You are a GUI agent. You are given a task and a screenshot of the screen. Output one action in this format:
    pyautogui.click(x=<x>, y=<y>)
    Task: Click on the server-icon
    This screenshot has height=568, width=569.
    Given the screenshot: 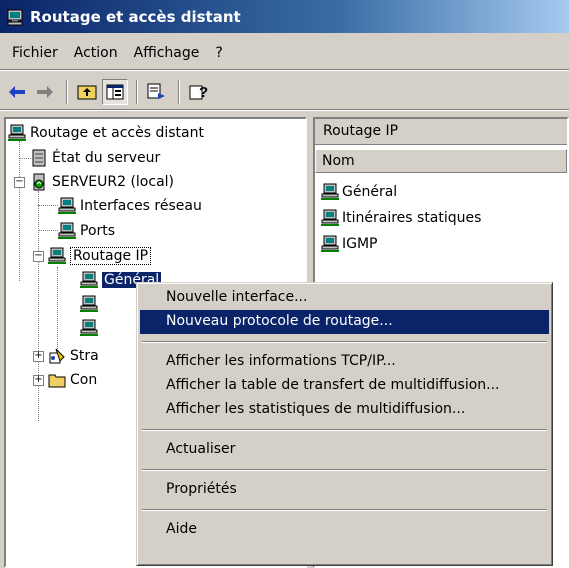 What is the action you would take?
    pyautogui.click(x=39, y=182)
    